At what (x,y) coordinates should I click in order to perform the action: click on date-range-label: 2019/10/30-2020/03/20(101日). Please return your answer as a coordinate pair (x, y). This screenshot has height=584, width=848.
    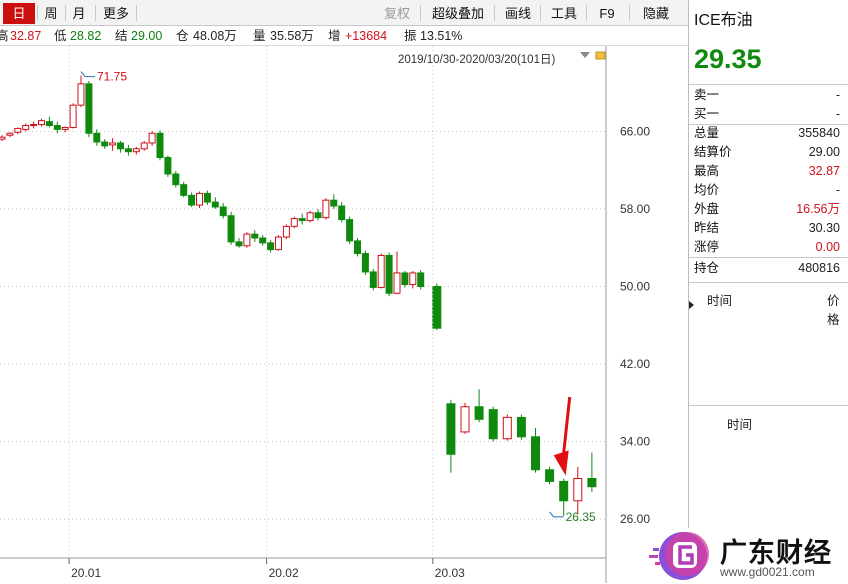
    Looking at the image, I should click on (477, 60).